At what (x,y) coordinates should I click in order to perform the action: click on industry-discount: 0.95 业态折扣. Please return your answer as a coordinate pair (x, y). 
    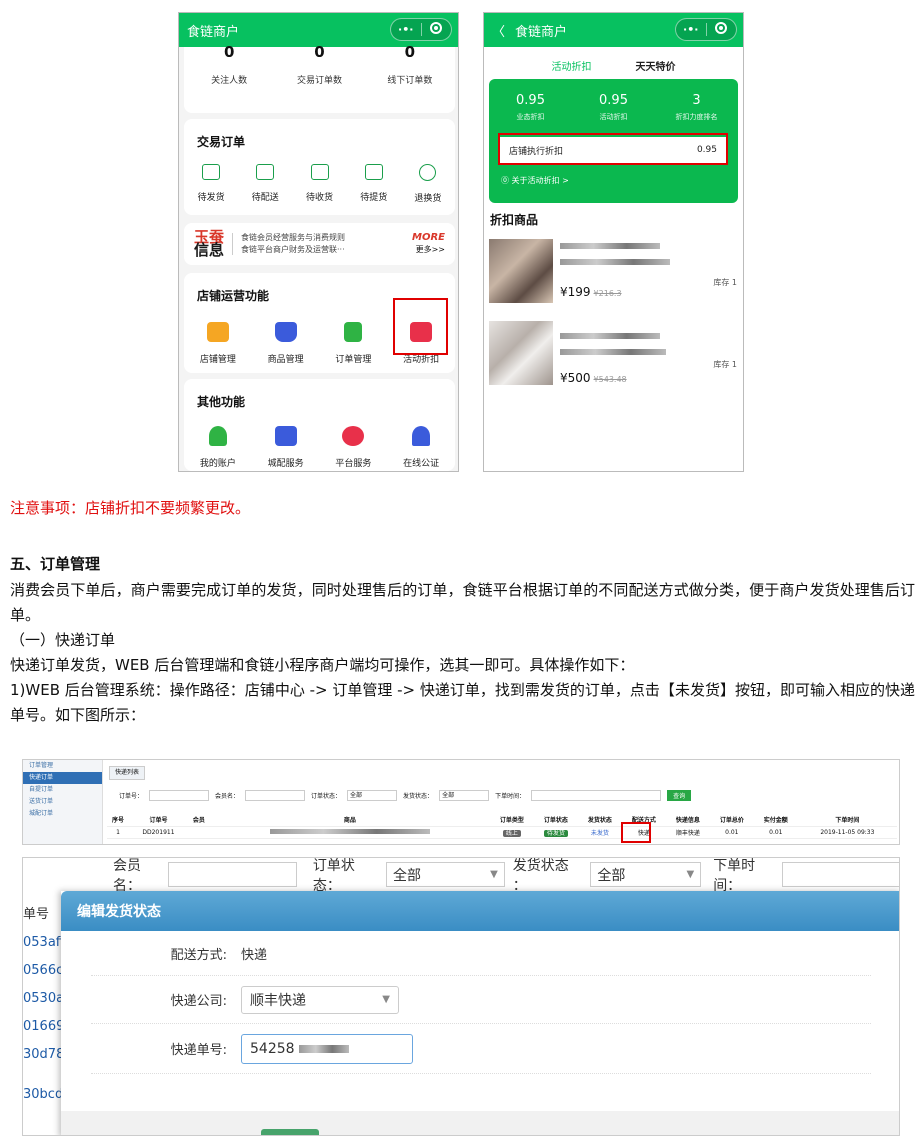
    Looking at the image, I should click on (530, 107).